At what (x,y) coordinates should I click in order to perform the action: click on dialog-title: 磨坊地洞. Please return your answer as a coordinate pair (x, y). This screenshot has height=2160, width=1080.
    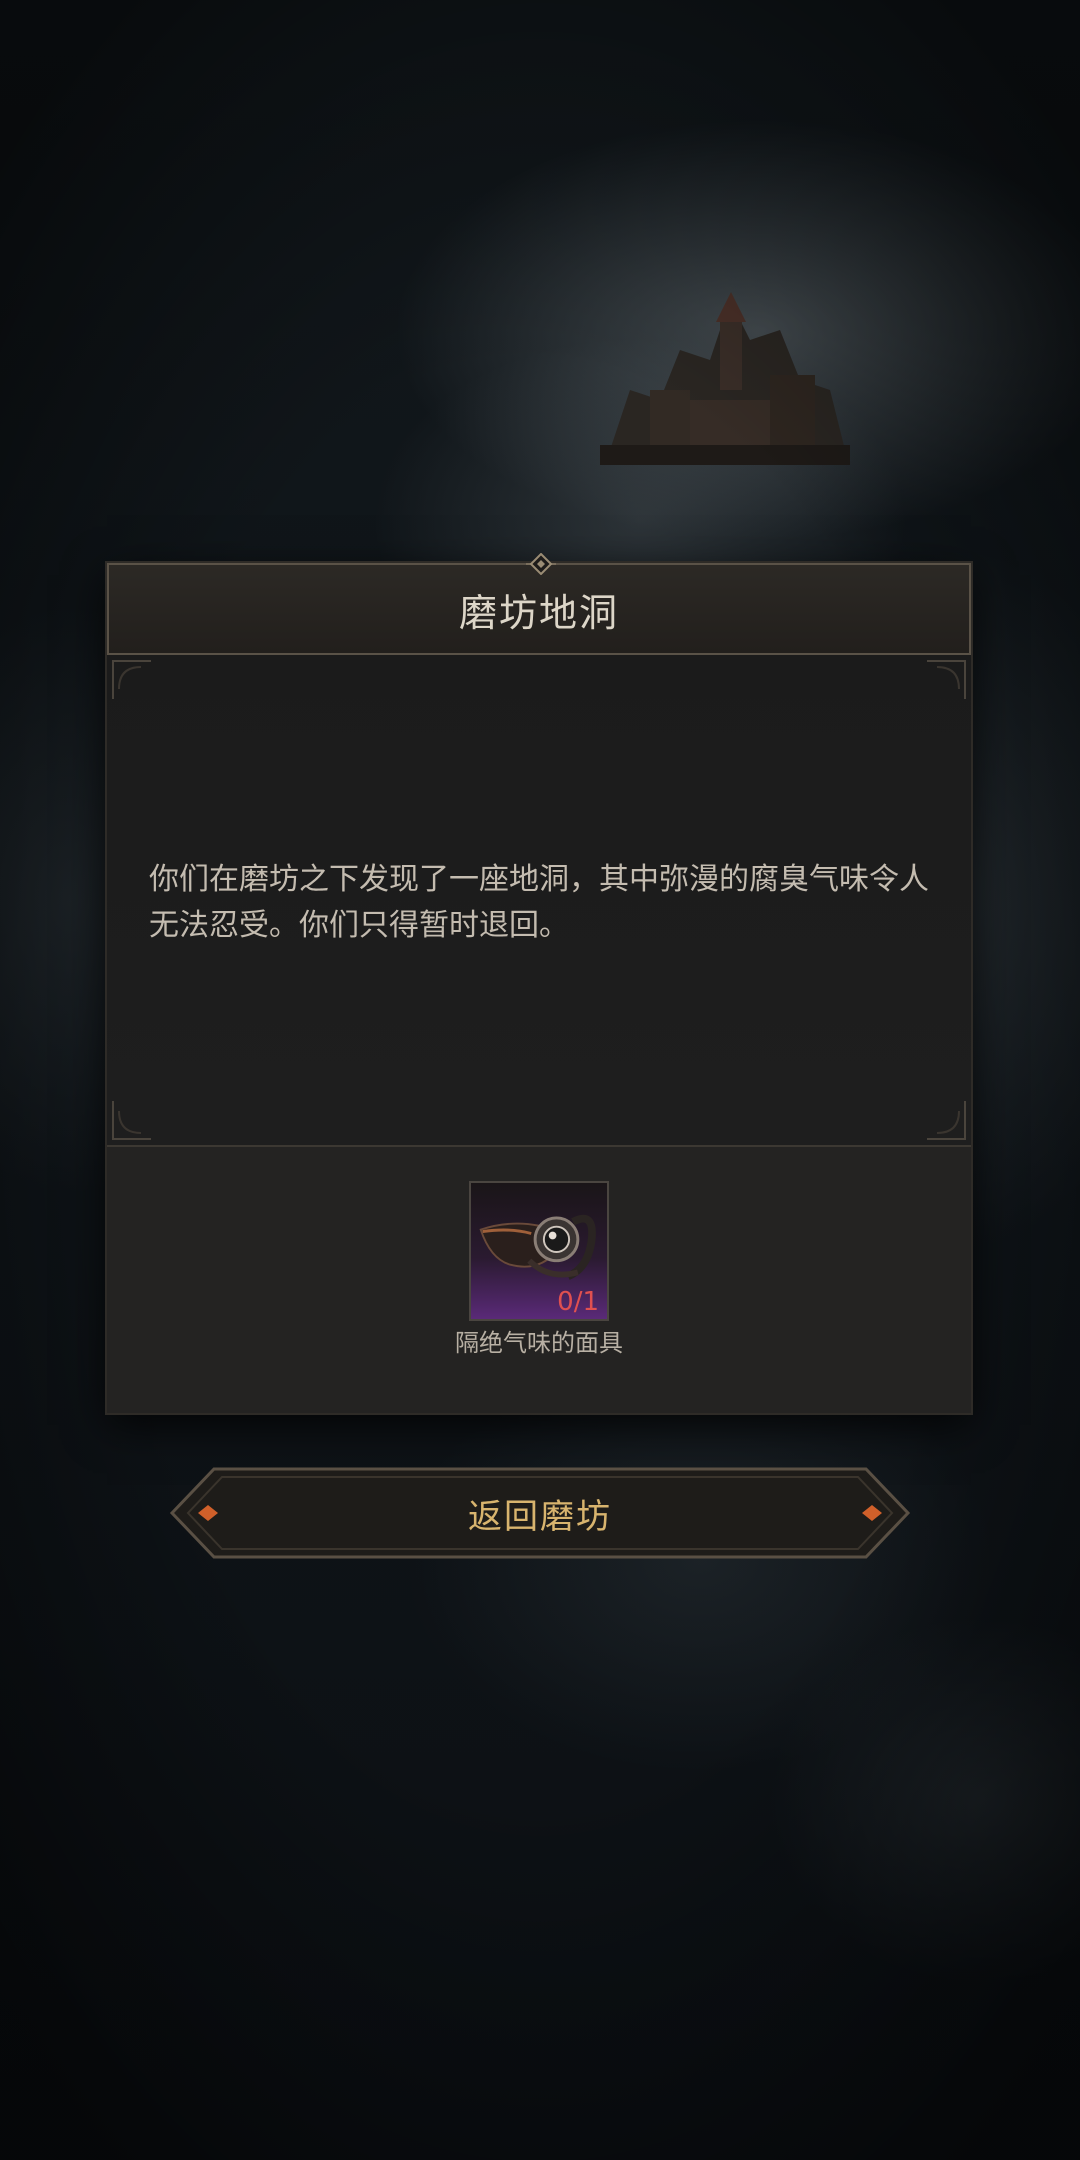
    Looking at the image, I should click on (538, 612).